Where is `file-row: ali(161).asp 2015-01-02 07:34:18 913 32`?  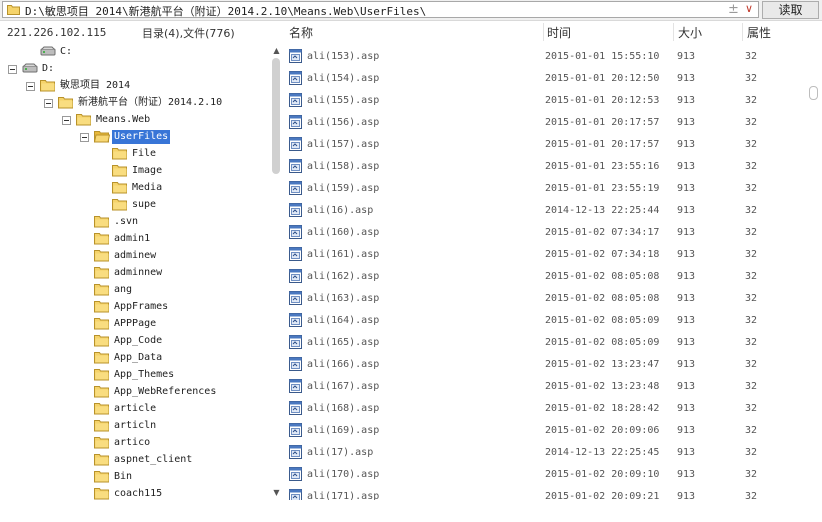
file-row: ali(161).asp 2015-01-02 07:34:18 913 32 is located at coordinates (545, 255).